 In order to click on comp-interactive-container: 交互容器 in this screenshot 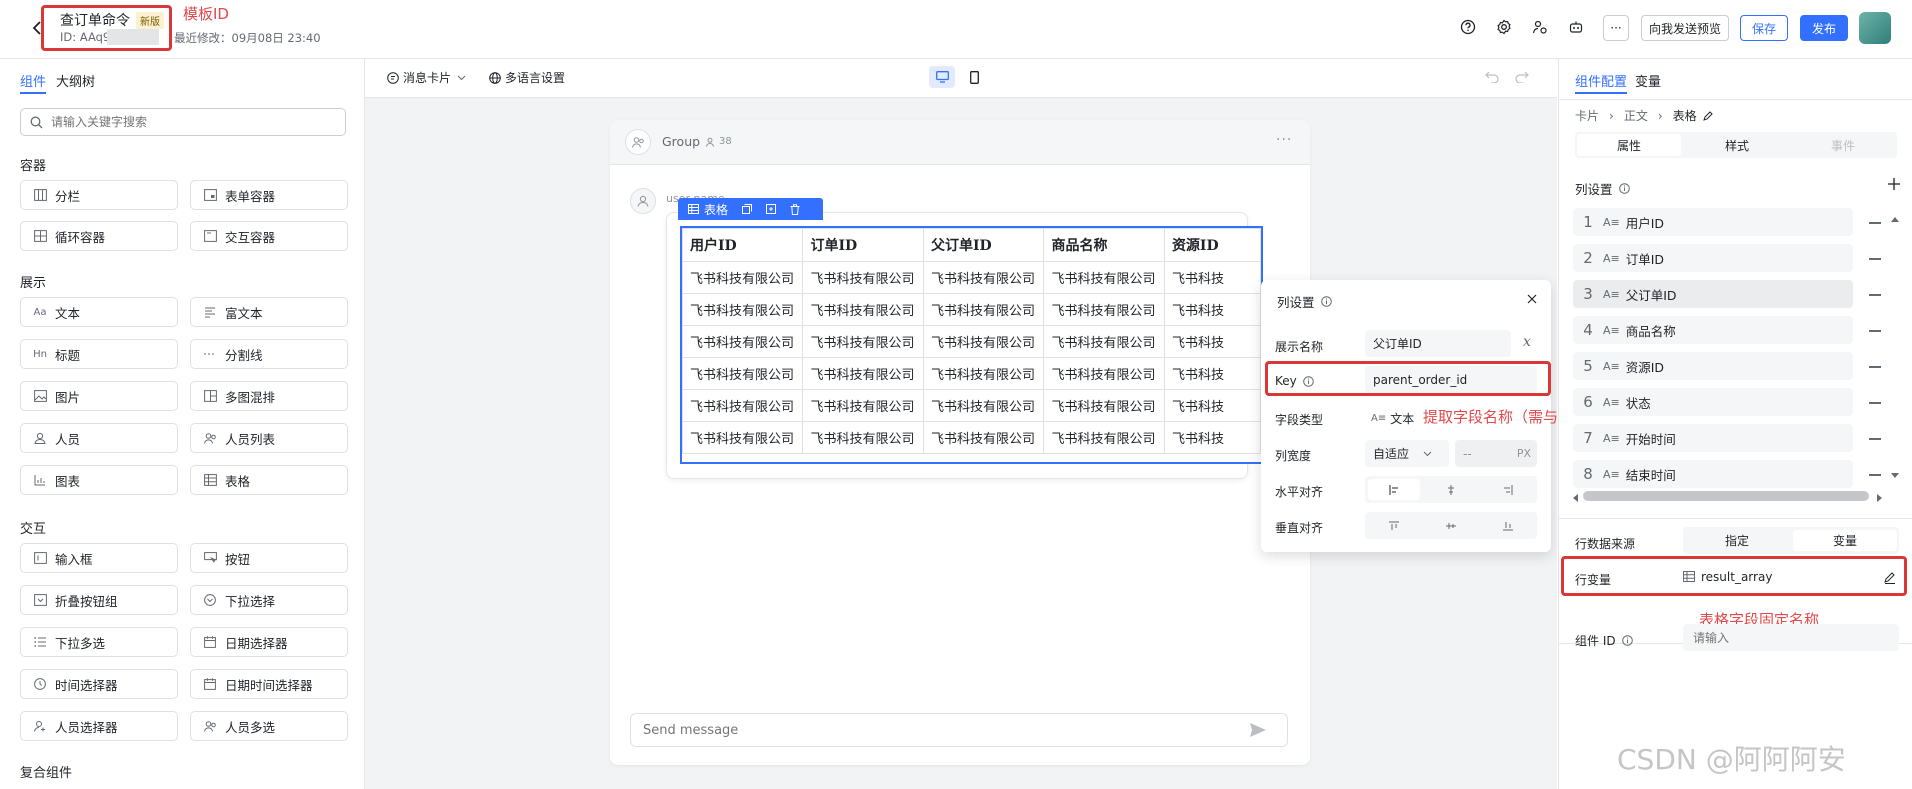, I will do `click(269, 236)`.